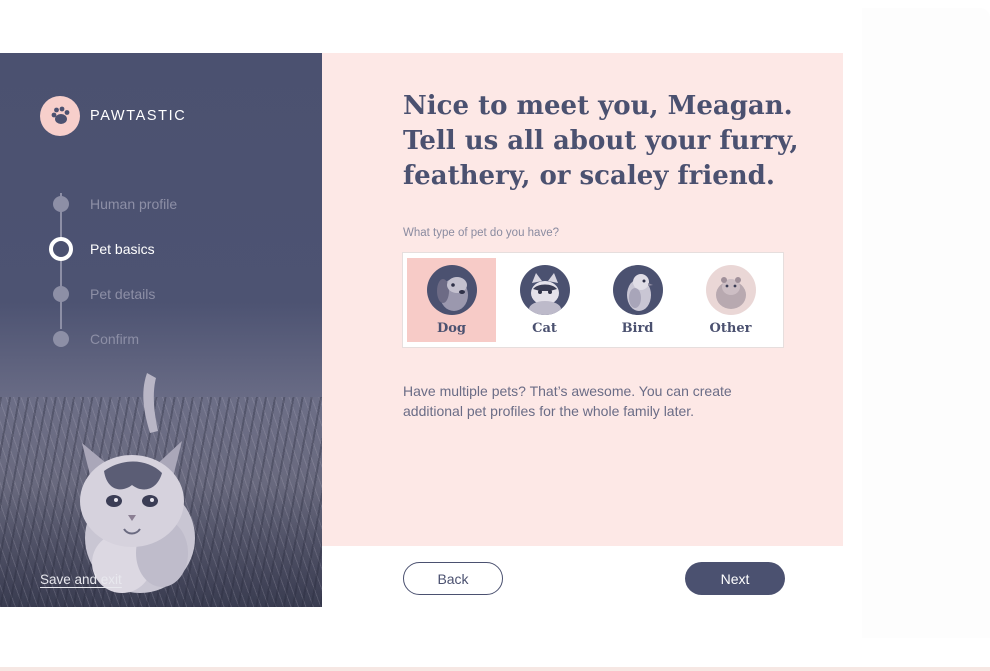  I want to click on brand-name: PAWTASTIC, so click(138, 116).